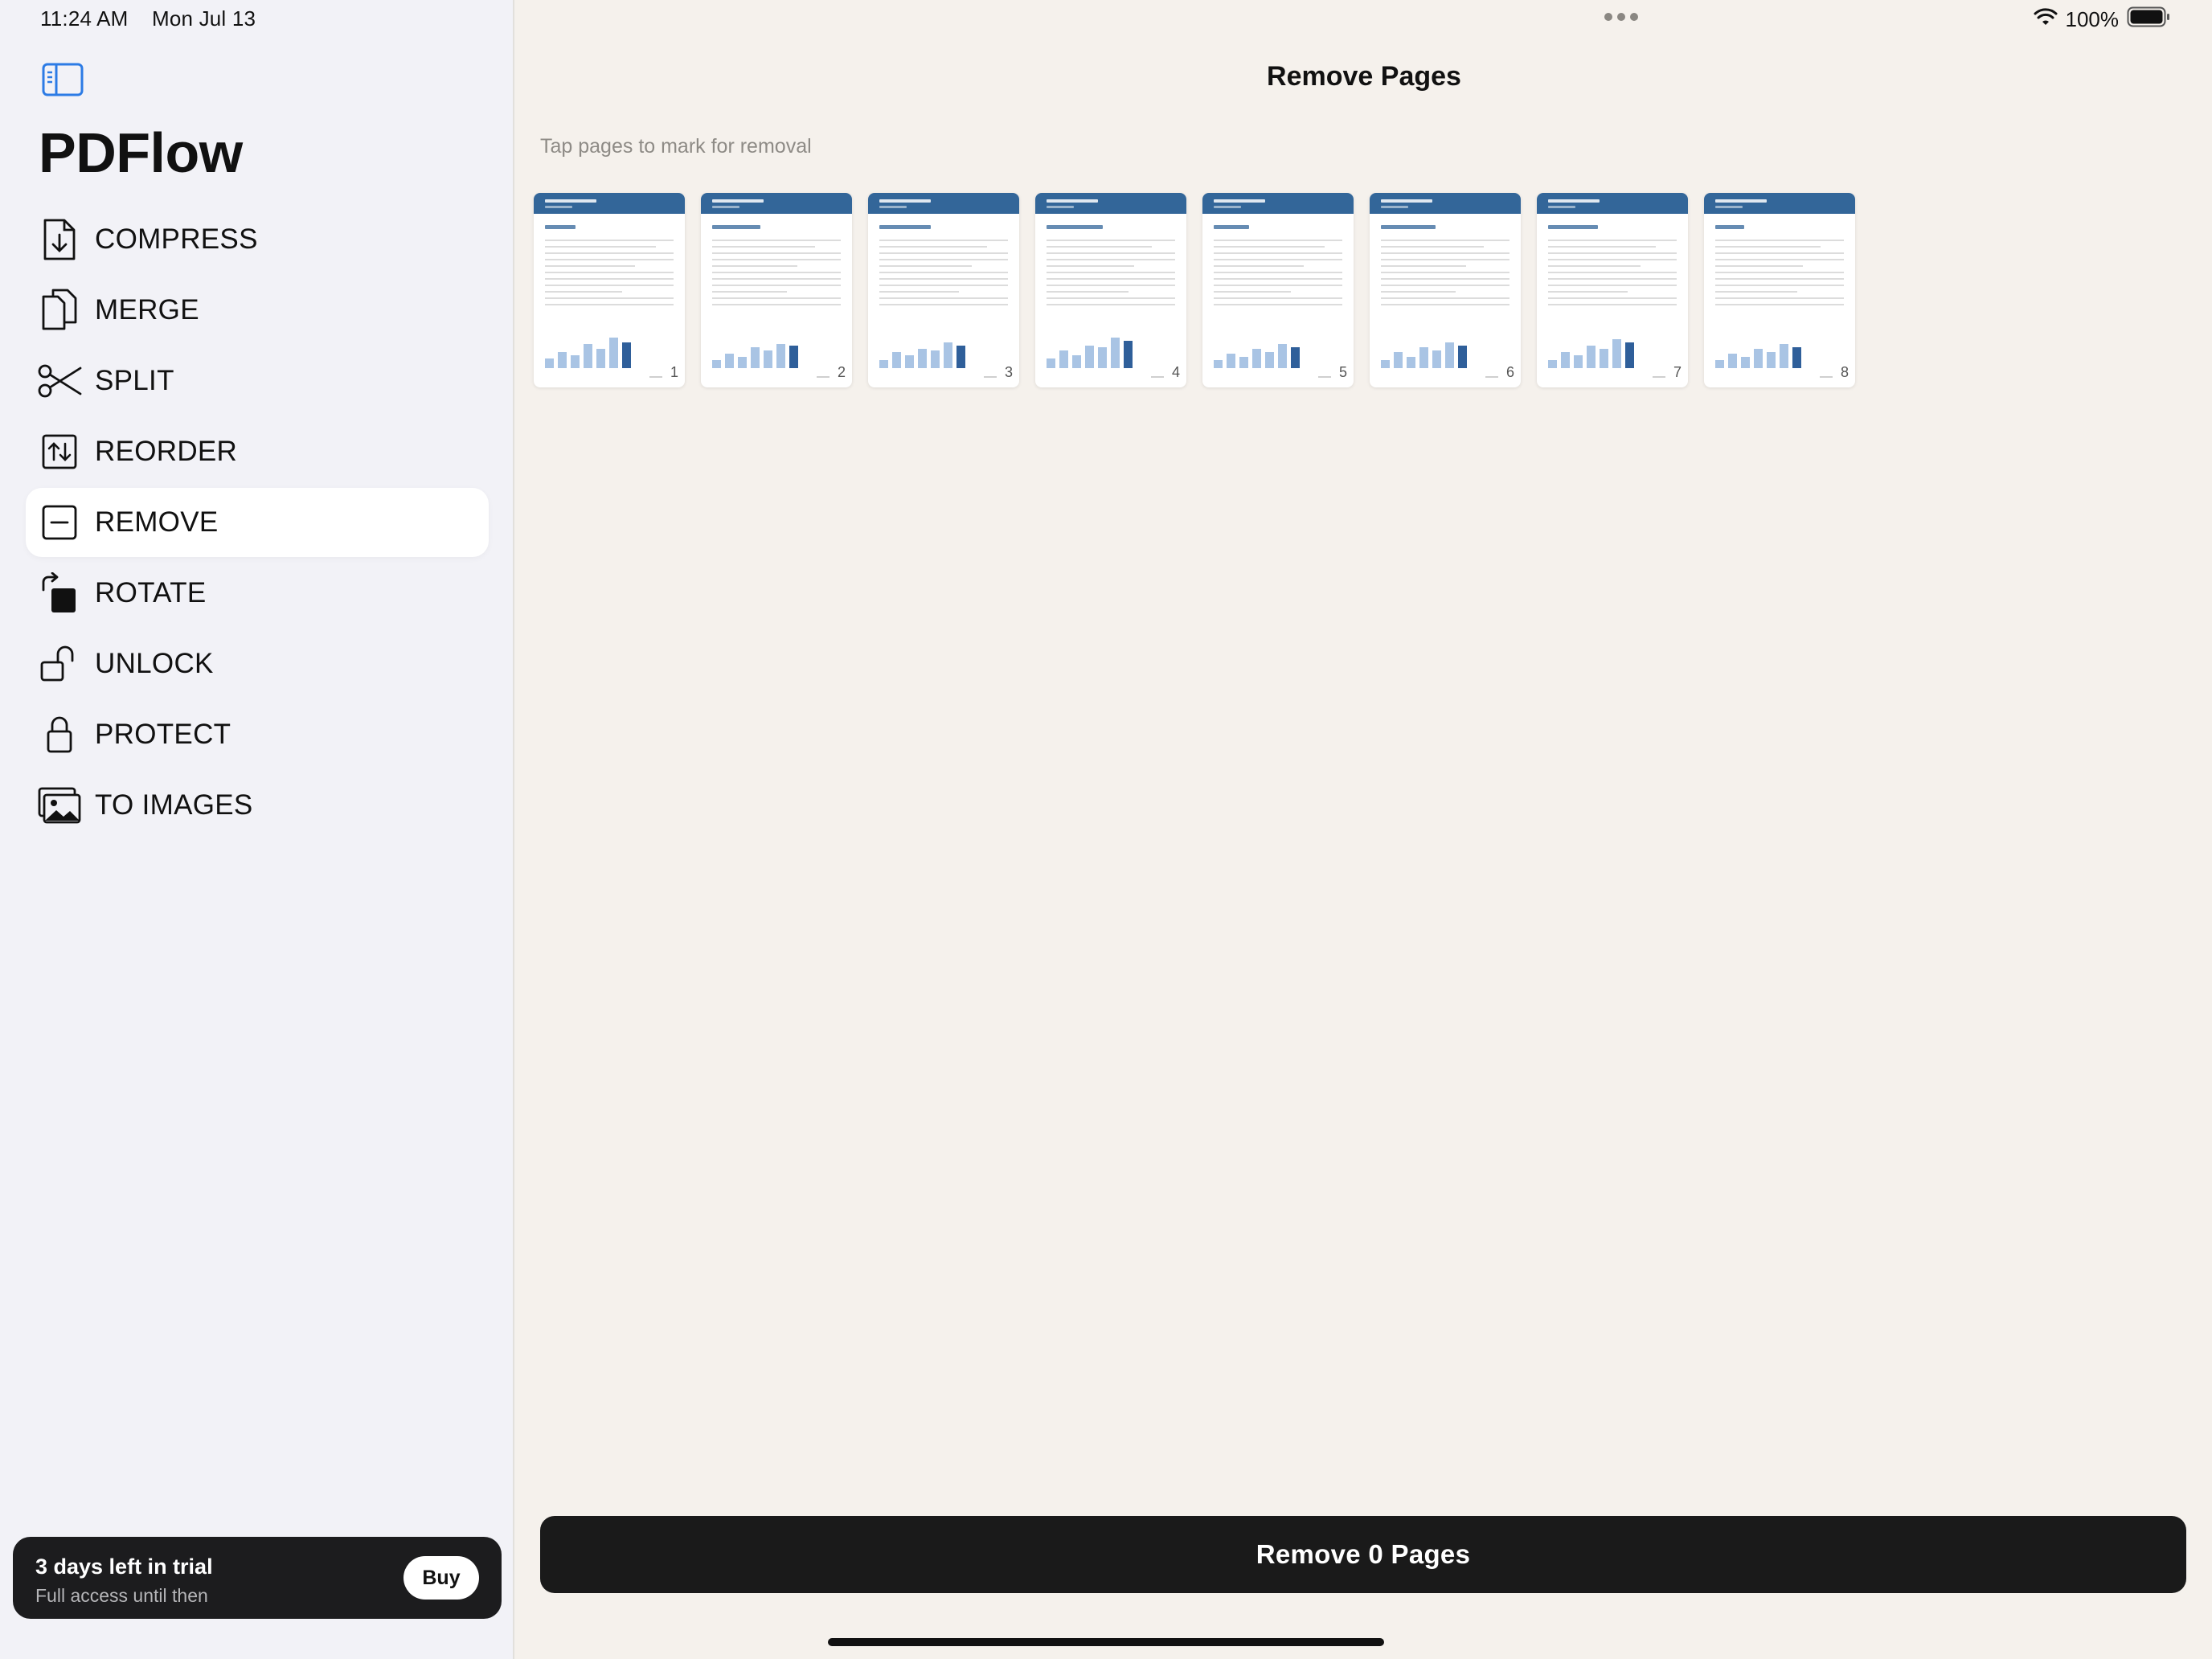  I want to click on page-number: 4, so click(1175, 372).